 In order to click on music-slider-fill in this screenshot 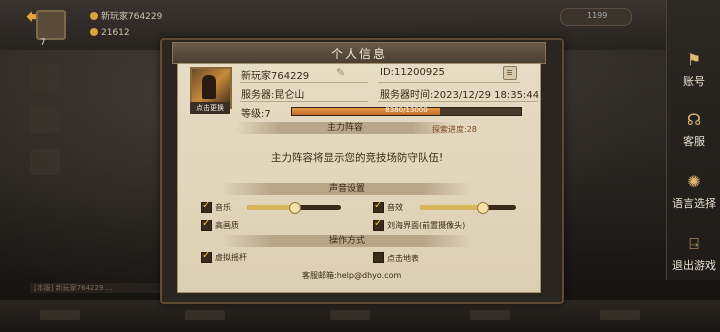, I will do `click(270, 207)`.